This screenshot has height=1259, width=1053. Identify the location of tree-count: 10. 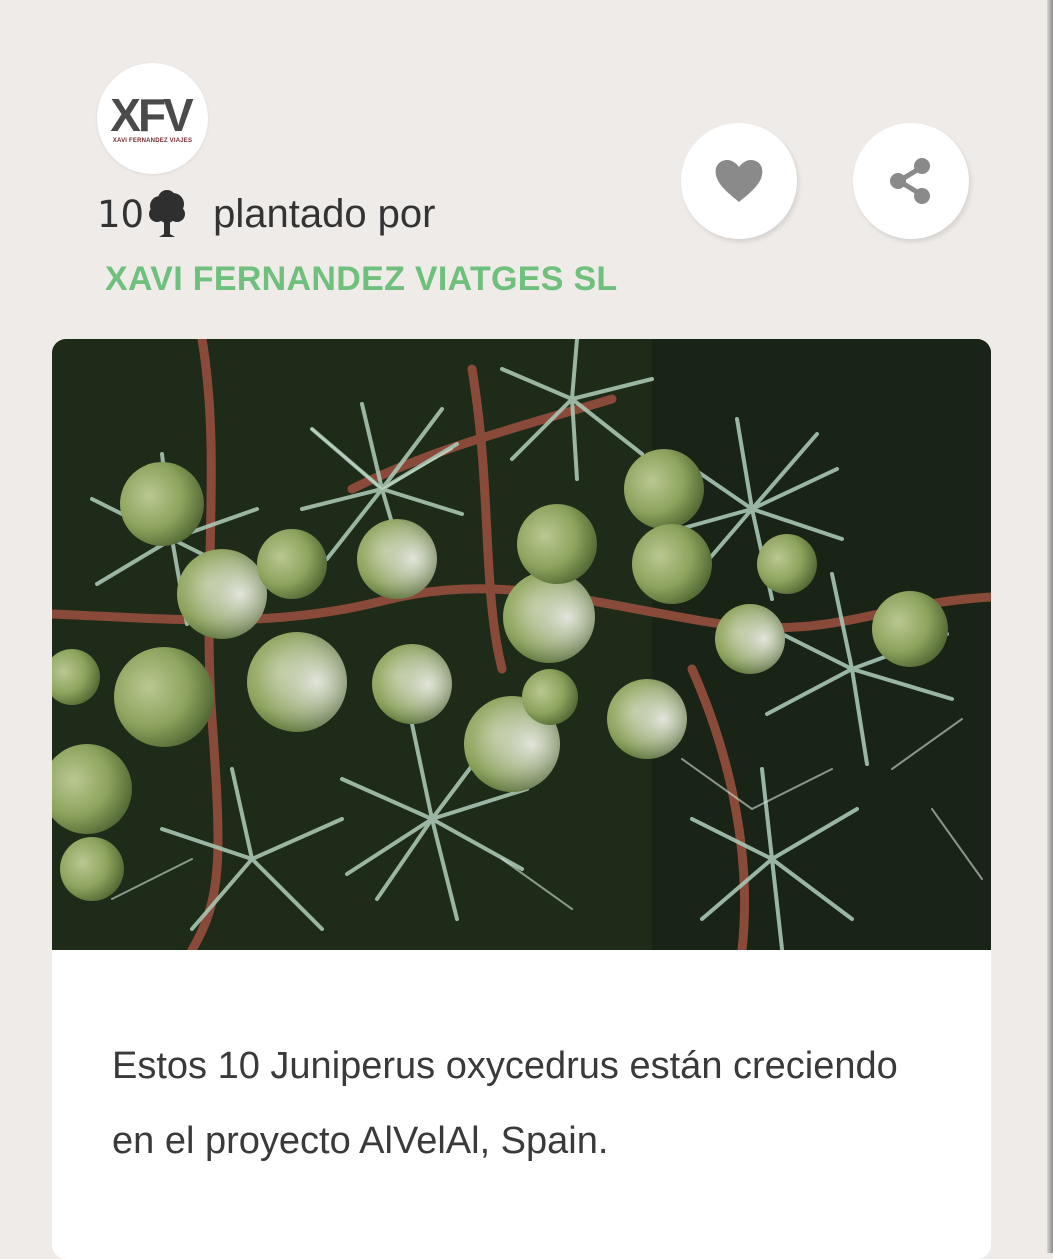
(121, 214).